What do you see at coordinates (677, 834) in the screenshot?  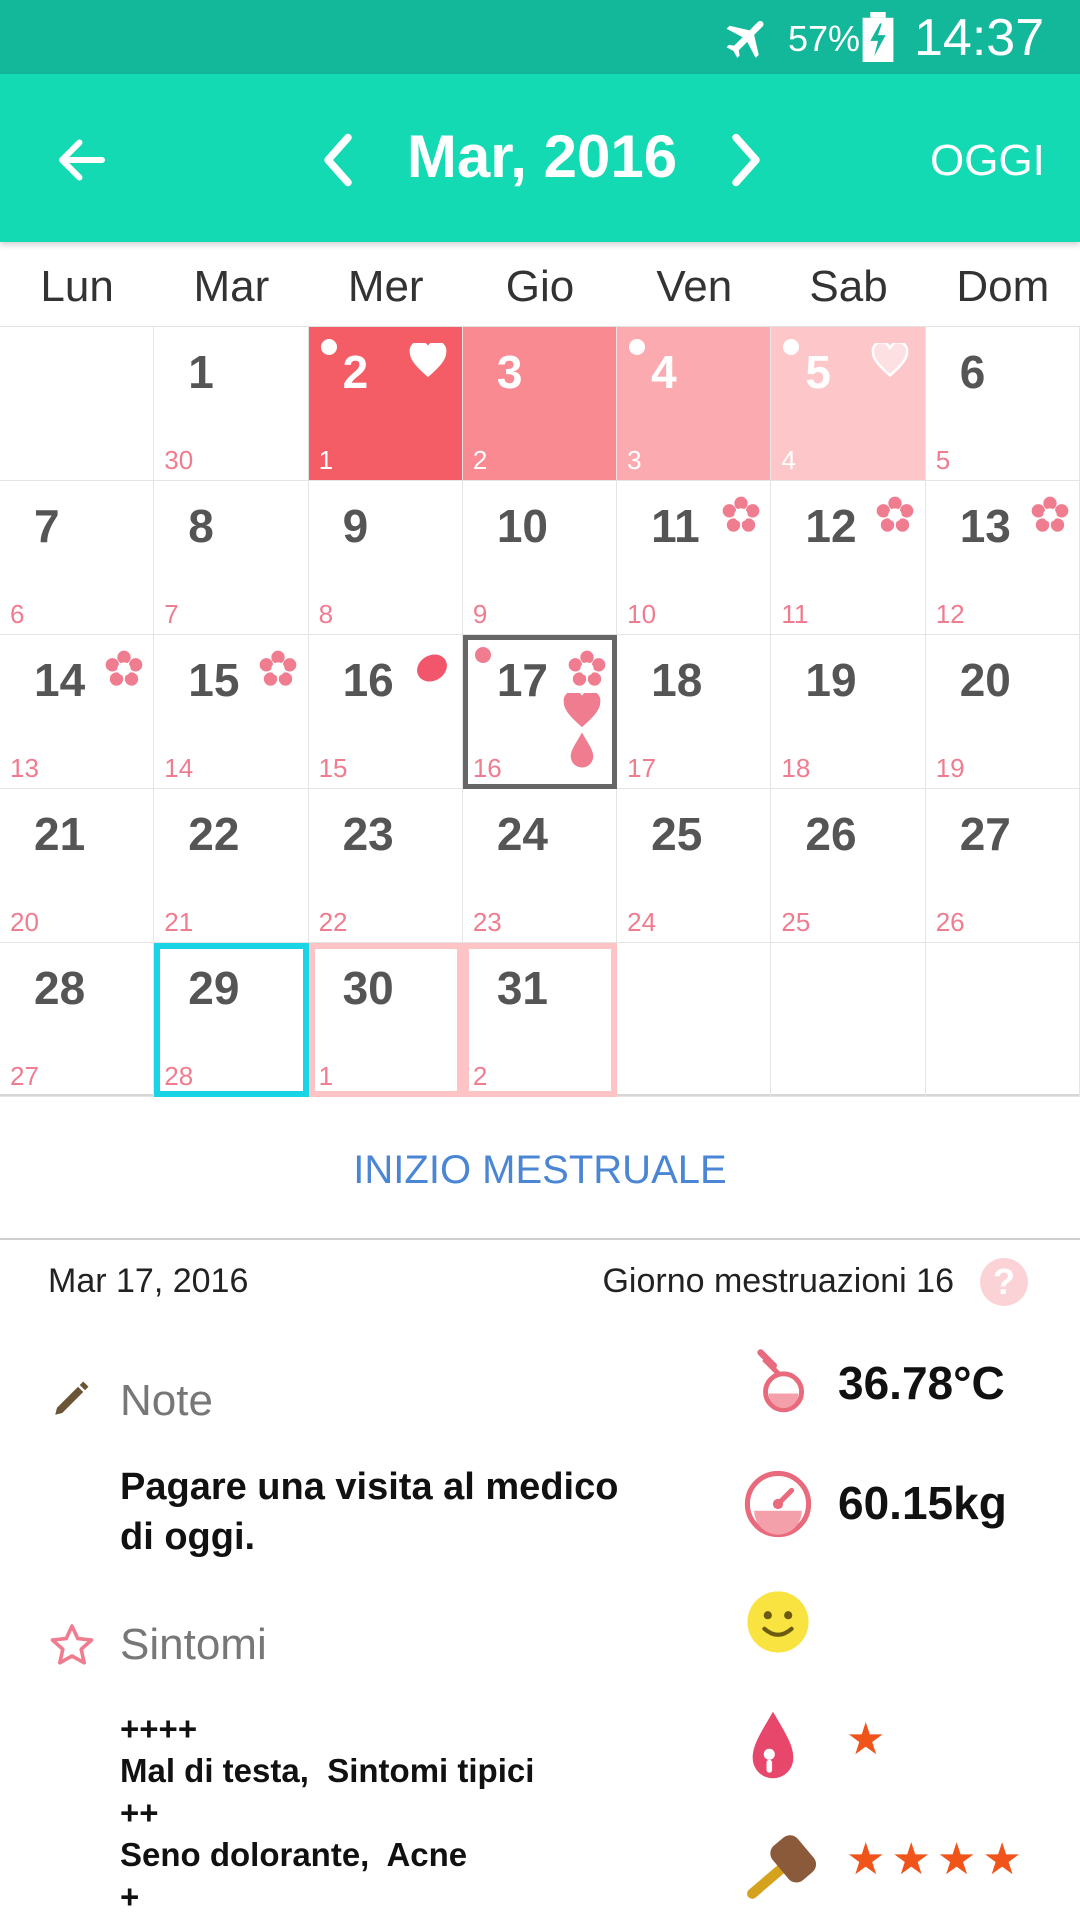 I see `day-number: 25` at bounding box center [677, 834].